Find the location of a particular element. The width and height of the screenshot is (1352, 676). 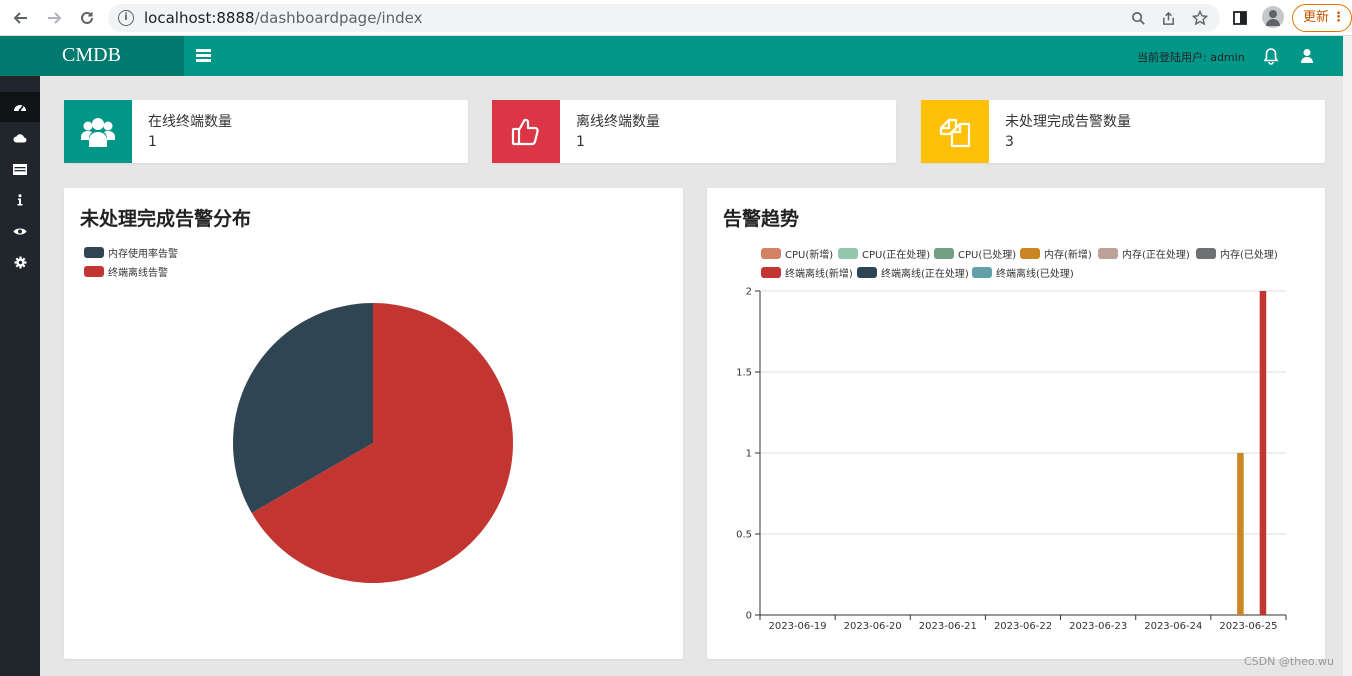

x-tick-label: 2023-06-20 is located at coordinates (873, 626).